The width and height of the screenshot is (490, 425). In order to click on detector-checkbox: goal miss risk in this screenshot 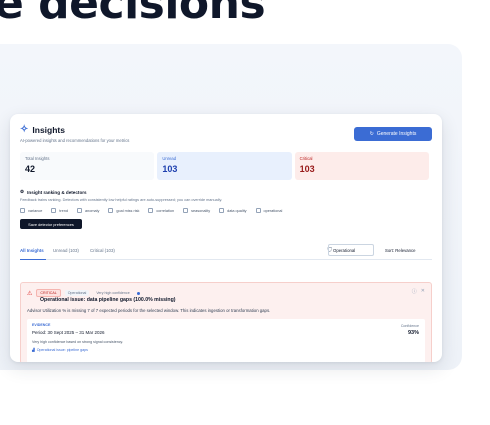, I will do `click(123, 210)`.